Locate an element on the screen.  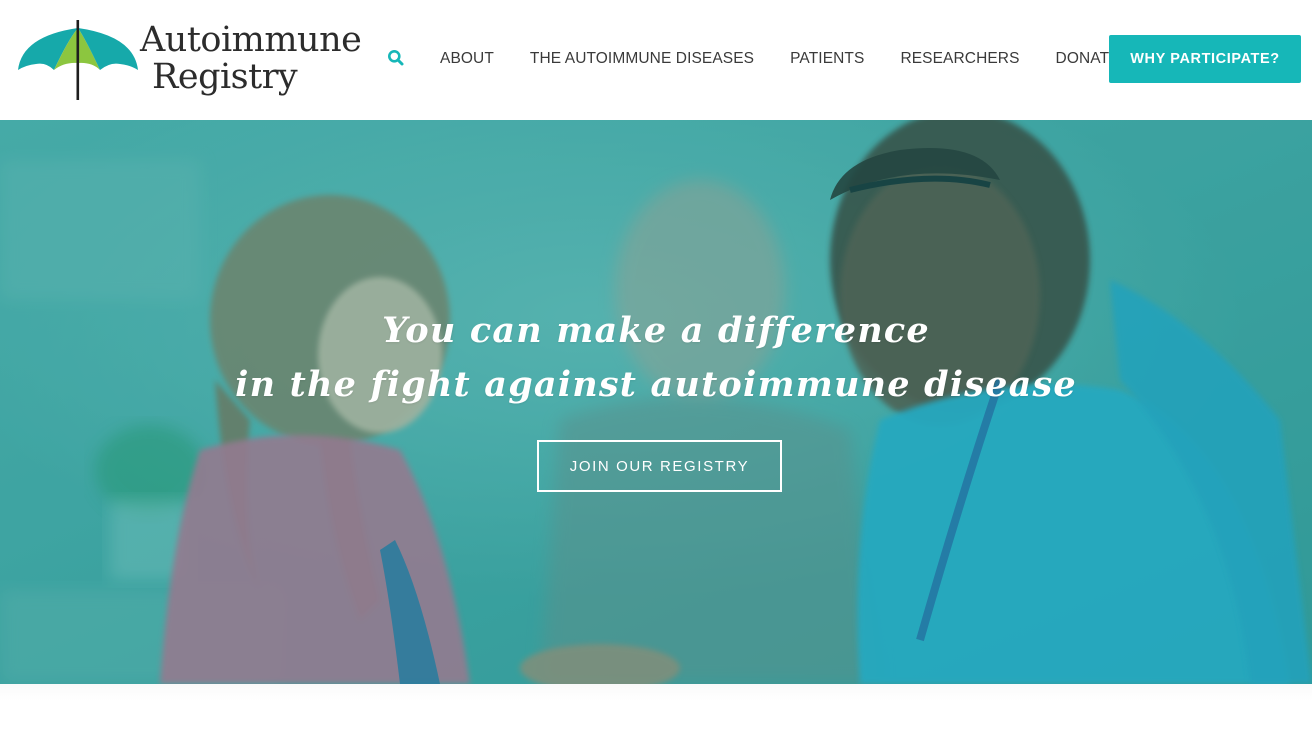
content-section-top is located at coordinates (656, 712).